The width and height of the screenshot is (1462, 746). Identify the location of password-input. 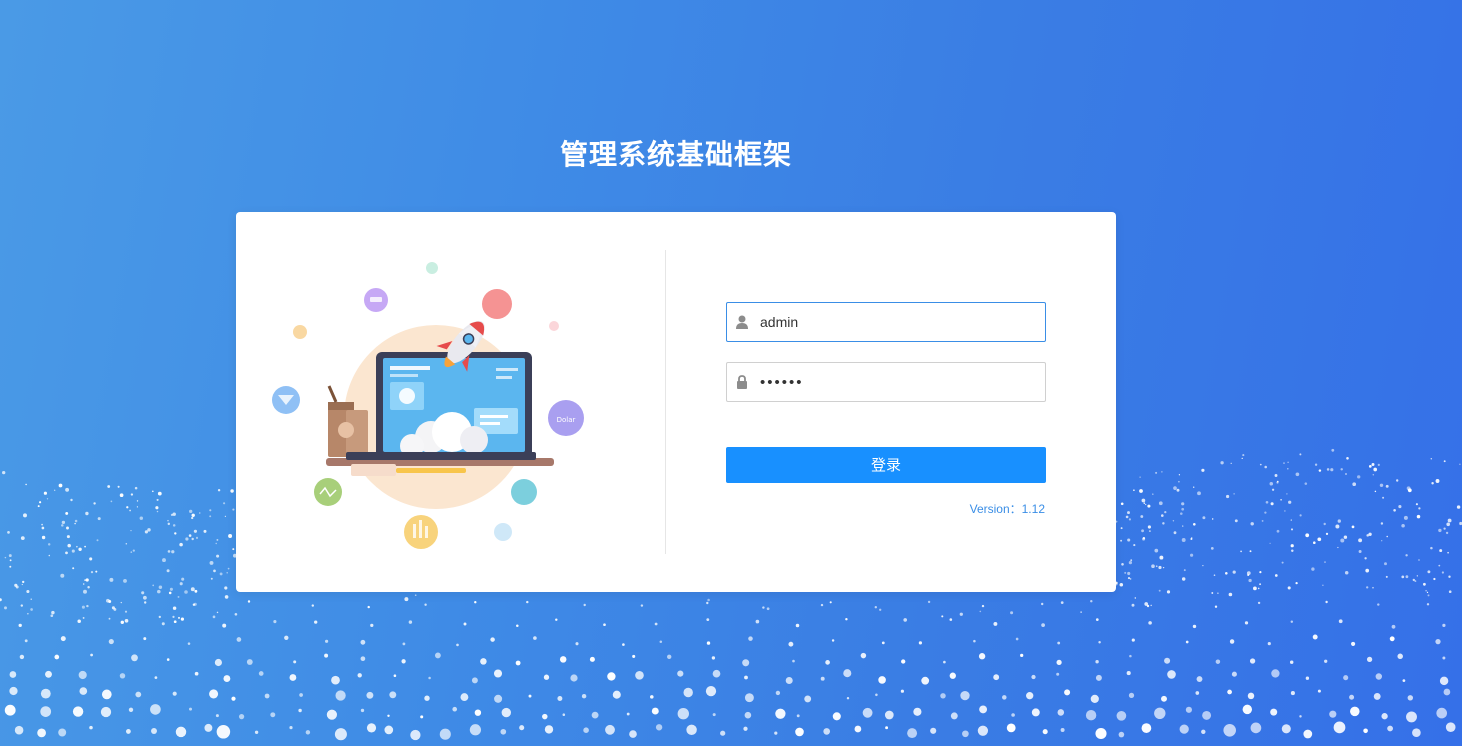
(897, 382).